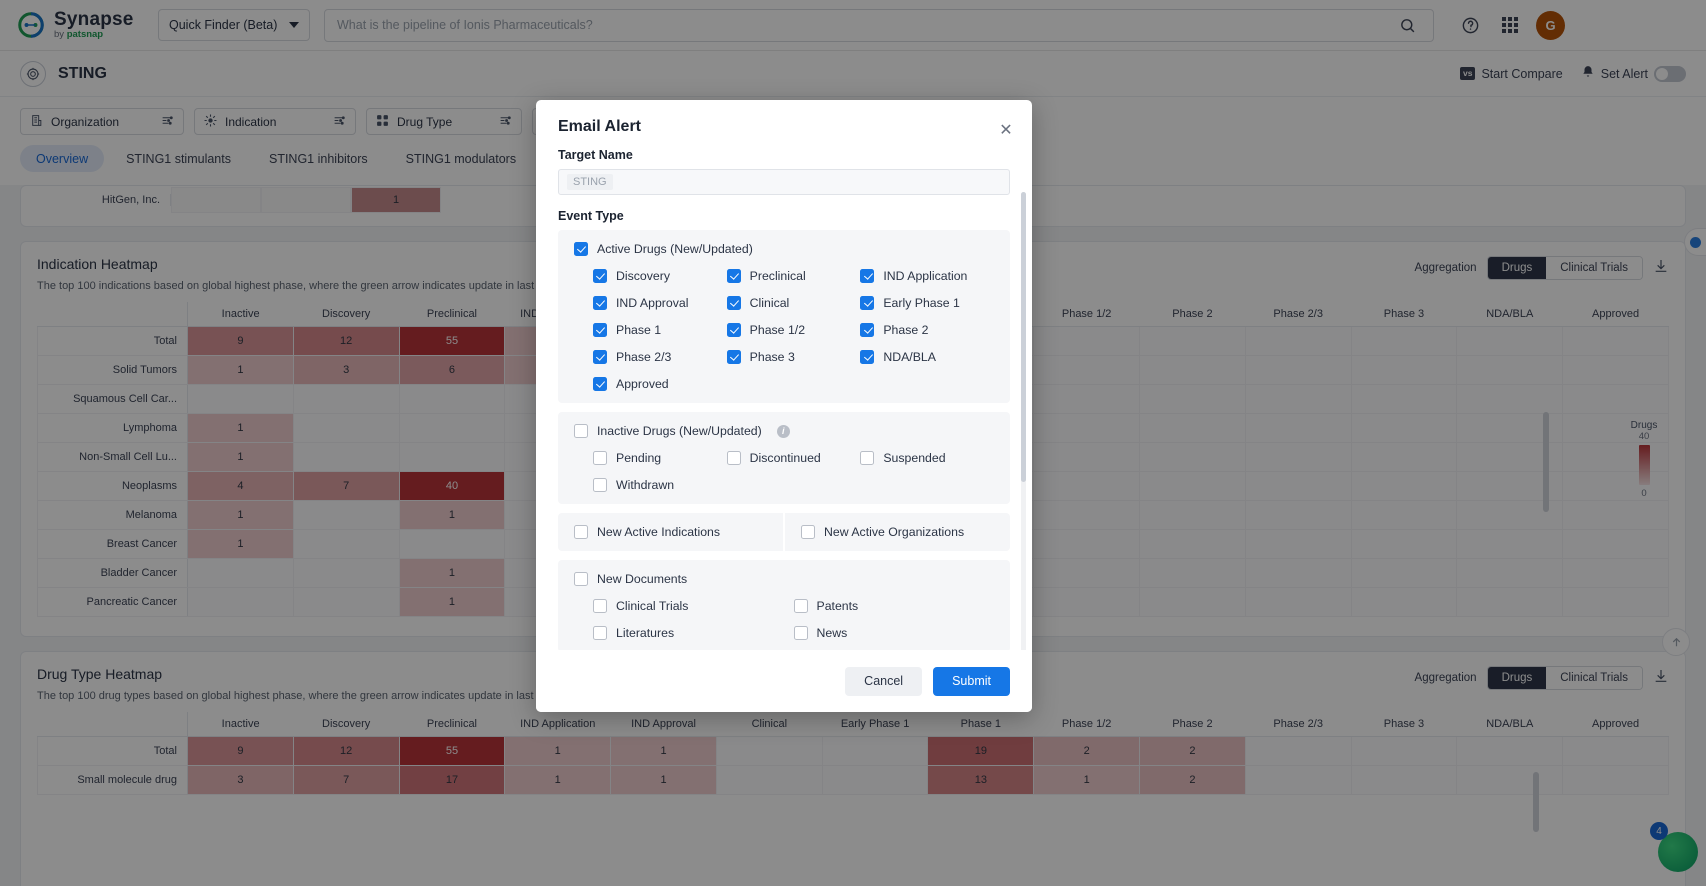 Image resolution: width=1706 pixels, height=886 pixels. I want to click on checkbox-new-active-indications: New Active Indications, so click(670, 532).